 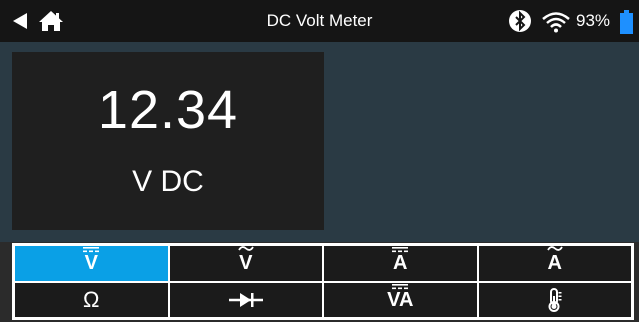 What do you see at coordinates (319, 21) in the screenshot?
I see `status-bar: DC Volt Meter 93%` at bounding box center [319, 21].